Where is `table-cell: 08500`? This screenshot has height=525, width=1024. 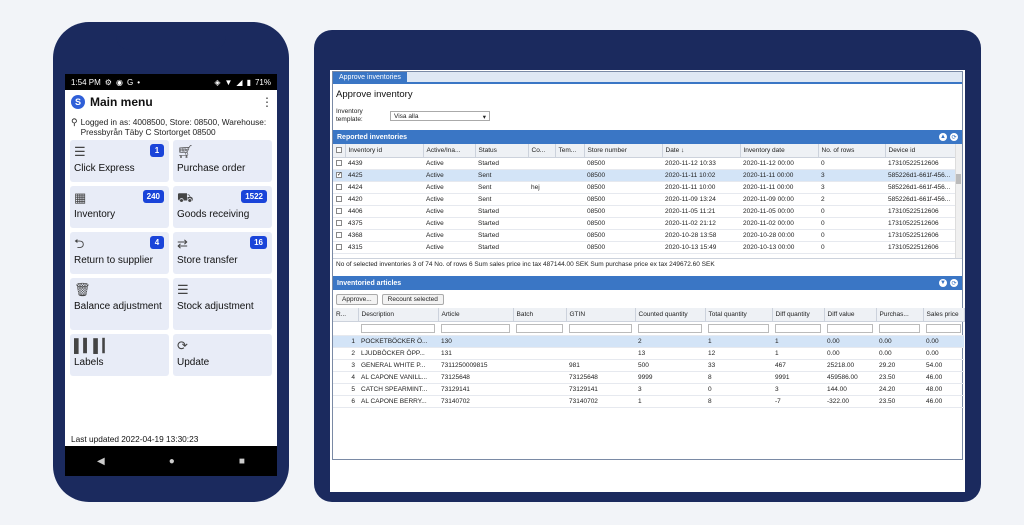
table-cell: 08500 is located at coordinates (623, 163).